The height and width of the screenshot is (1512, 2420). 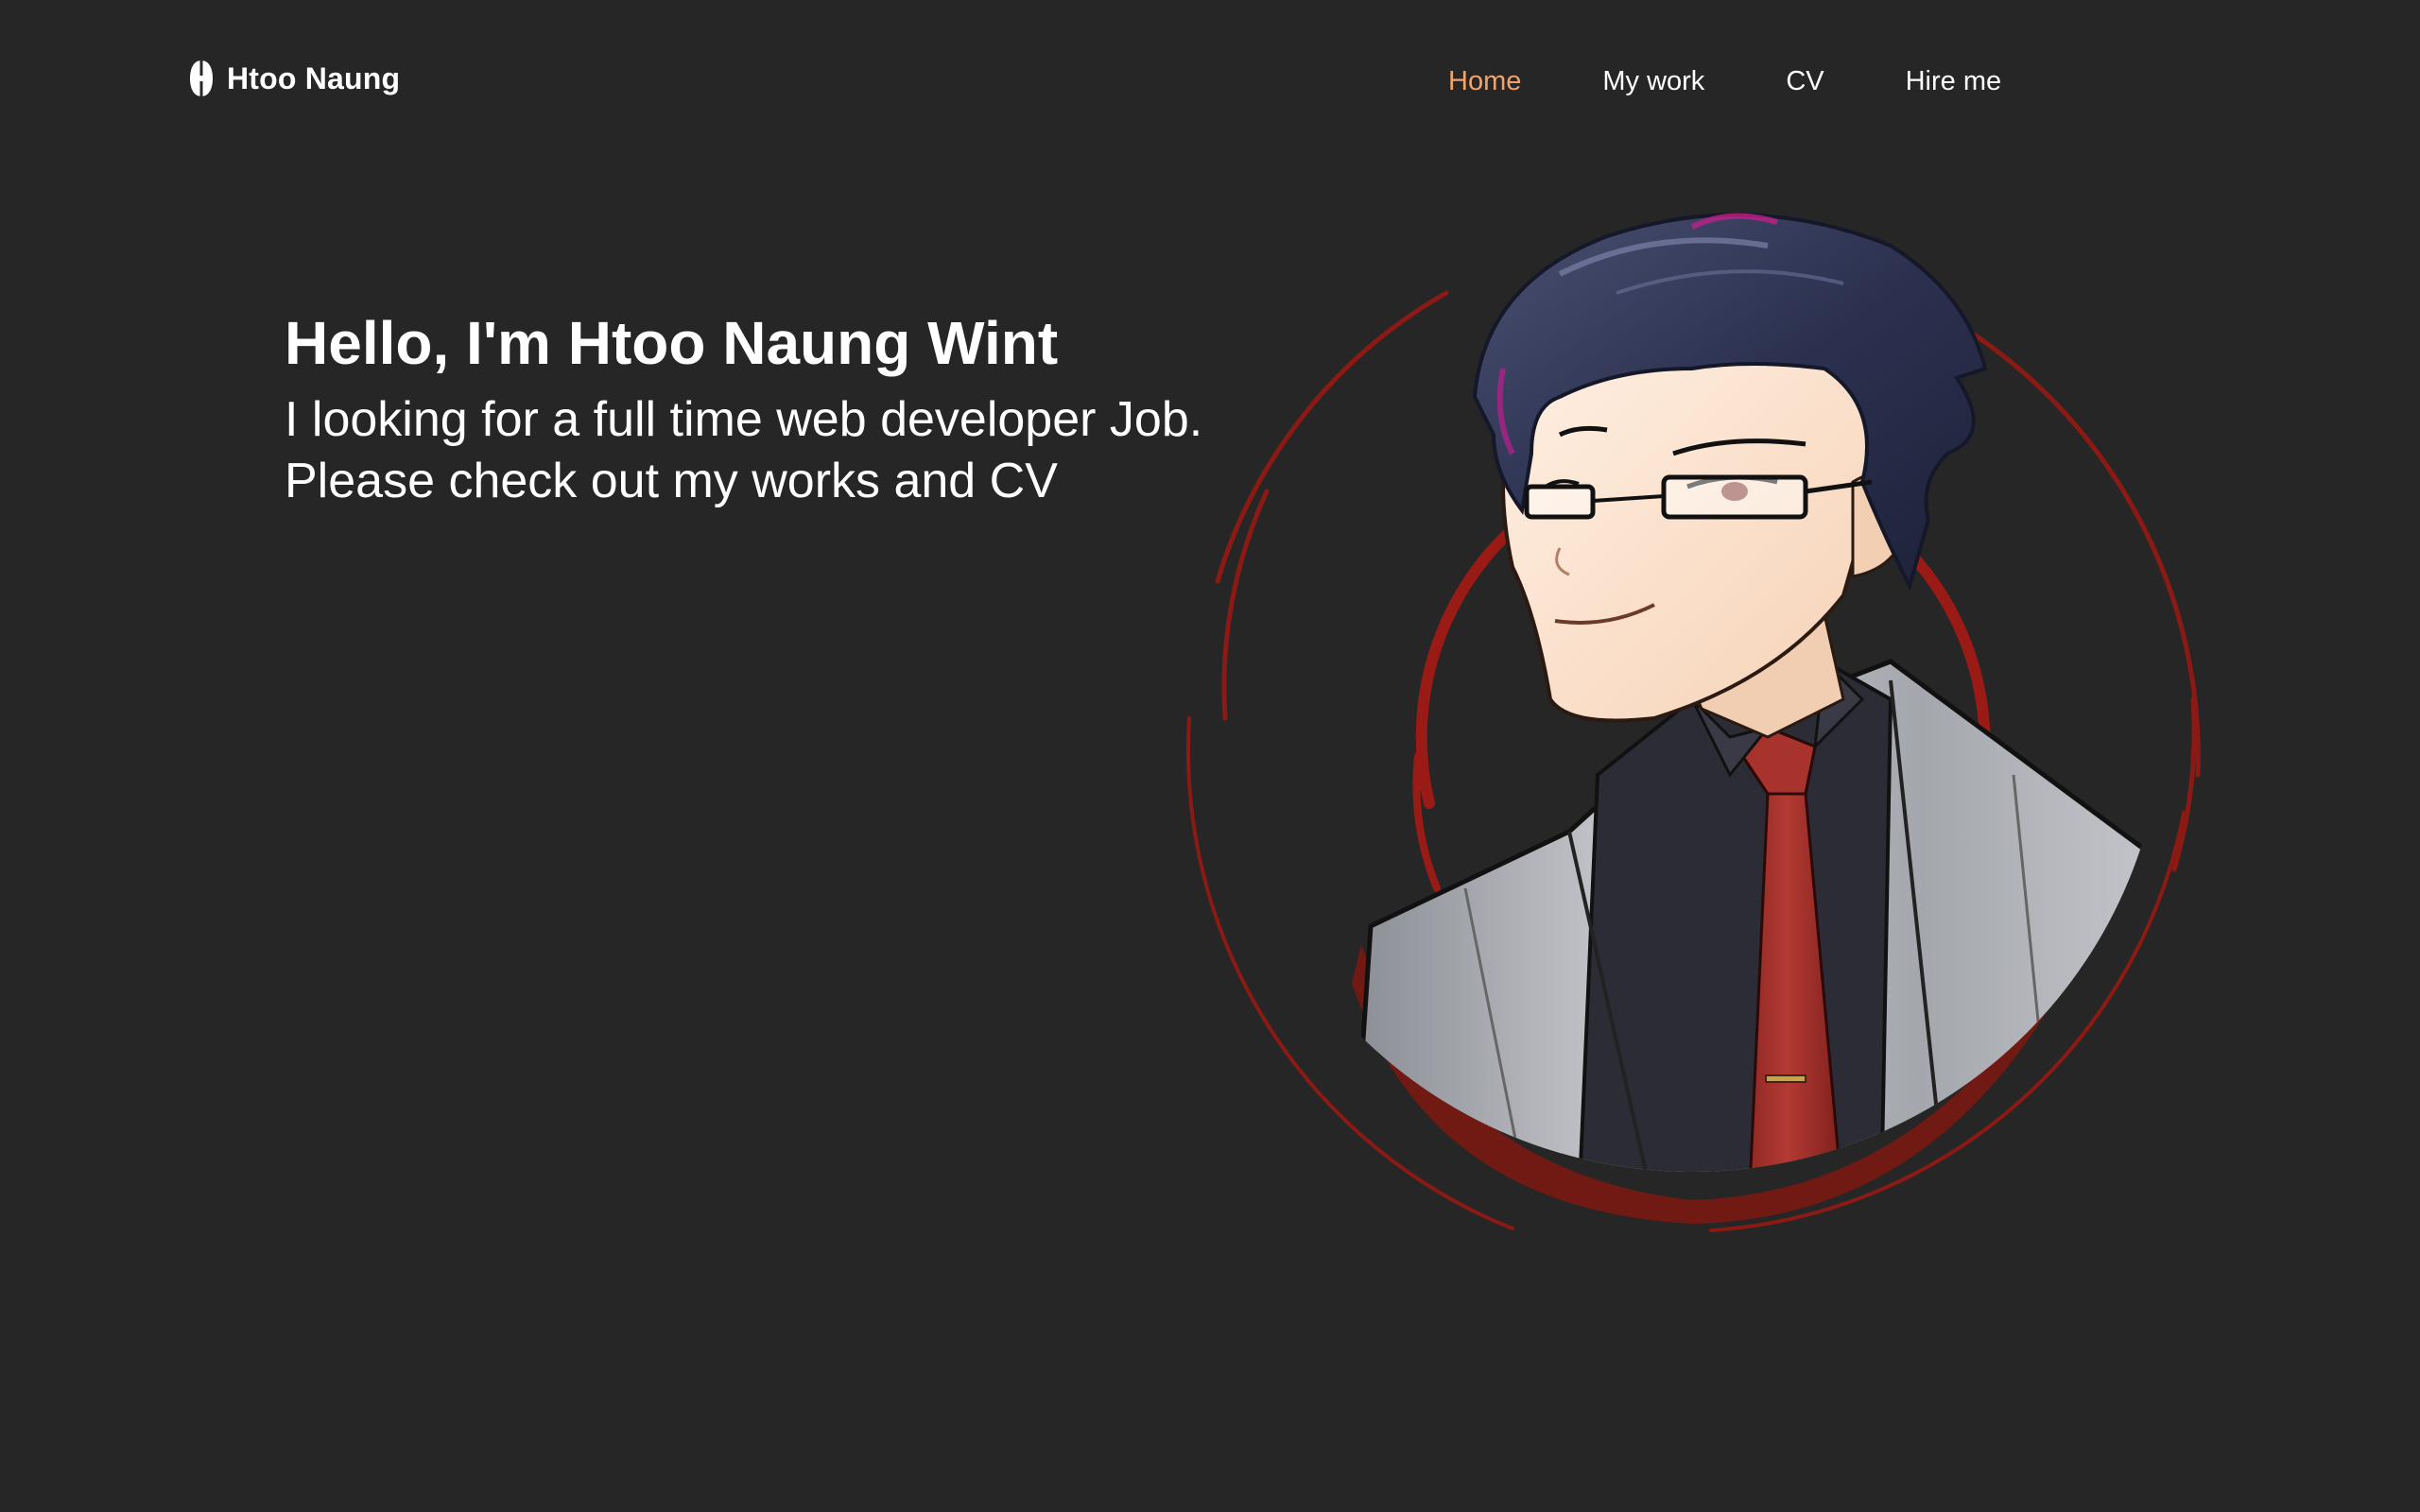 What do you see at coordinates (201, 78) in the screenshot?
I see `h-letter-logo-icon` at bounding box center [201, 78].